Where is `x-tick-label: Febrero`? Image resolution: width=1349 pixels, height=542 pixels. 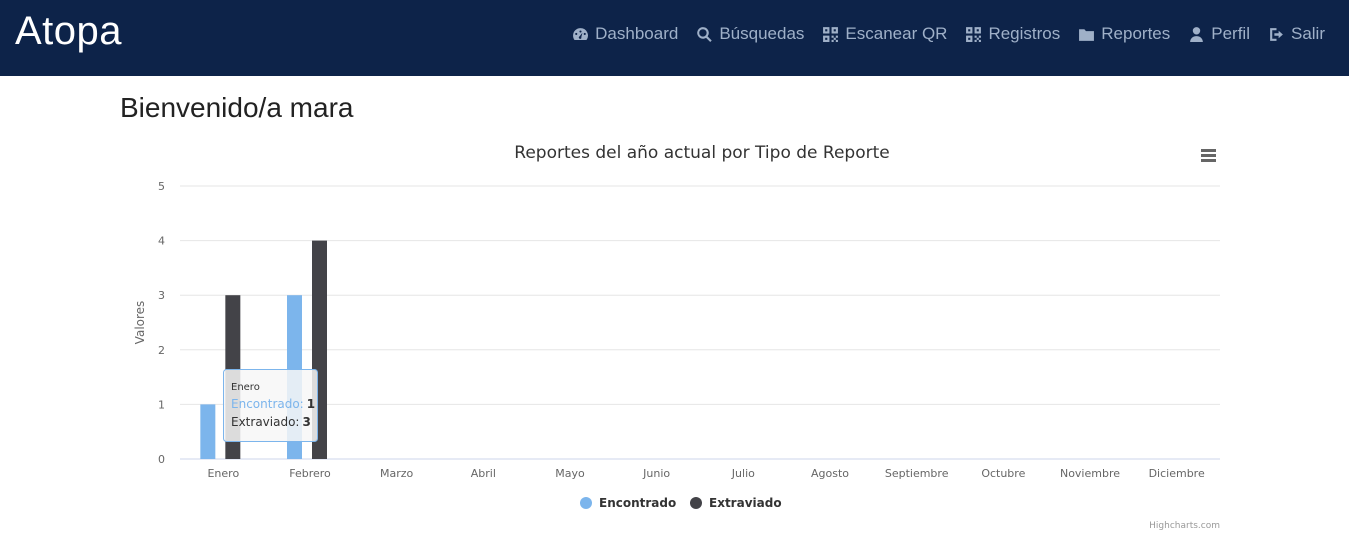 x-tick-label: Febrero is located at coordinates (310, 473).